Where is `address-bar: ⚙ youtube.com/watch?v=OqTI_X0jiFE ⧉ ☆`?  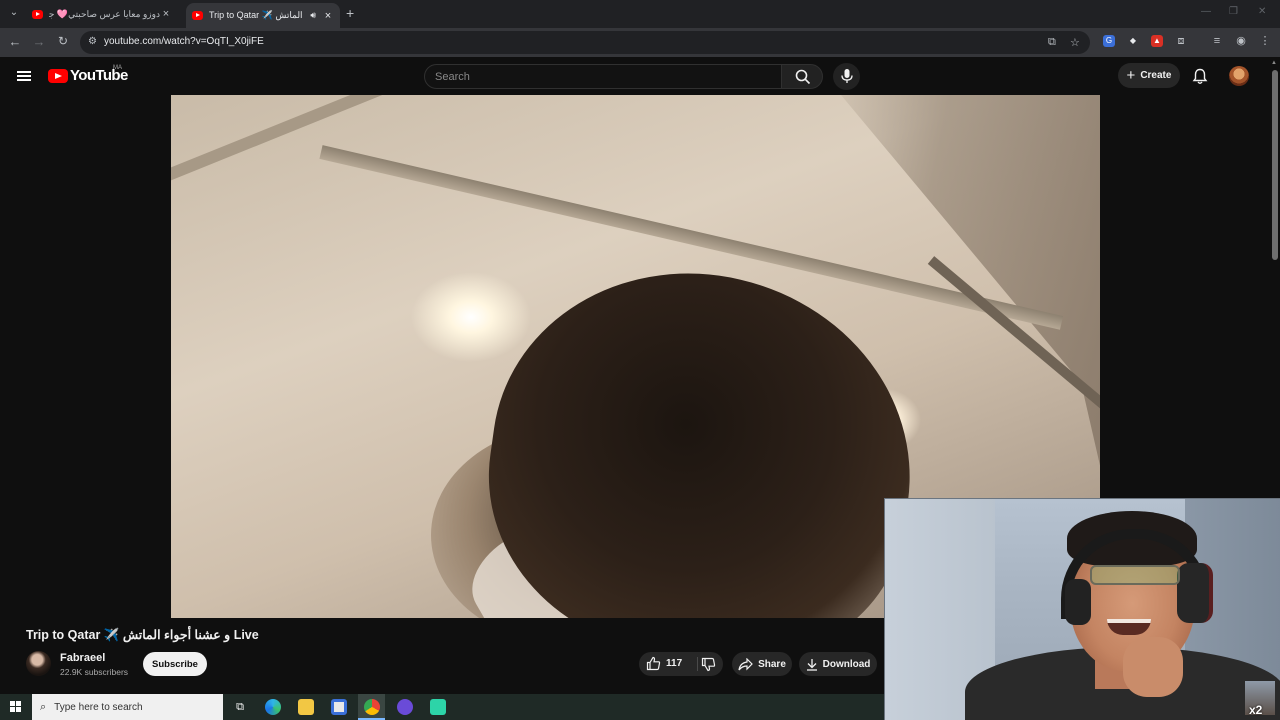 address-bar: ⚙ youtube.com/watch?v=OqTI_X0jiFE ⧉ ☆ is located at coordinates (585, 42).